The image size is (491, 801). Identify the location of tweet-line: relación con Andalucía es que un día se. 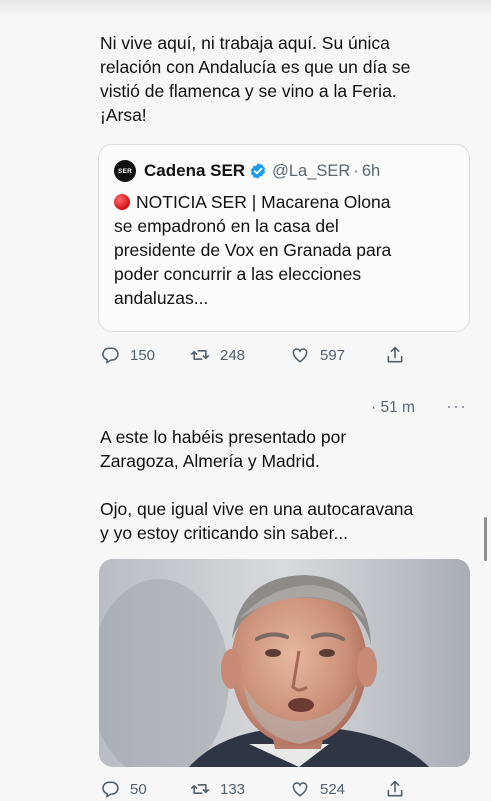
(255, 67).